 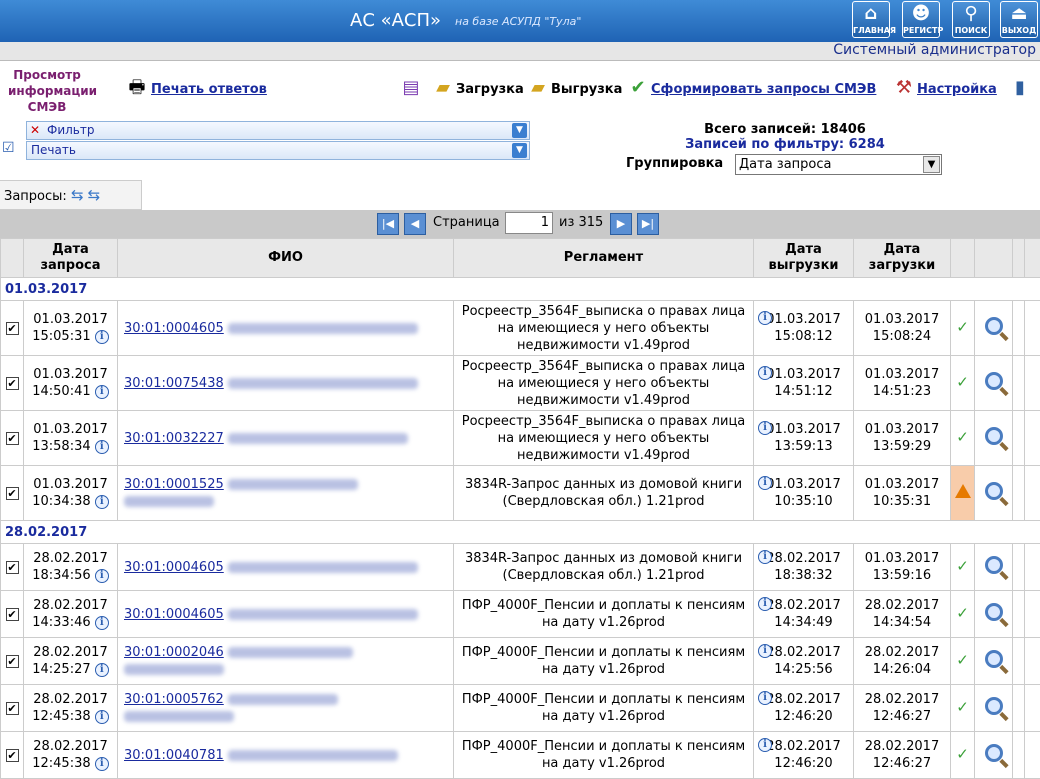 I want to click on person-link: 30:01:0075438, so click(x=174, y=383).